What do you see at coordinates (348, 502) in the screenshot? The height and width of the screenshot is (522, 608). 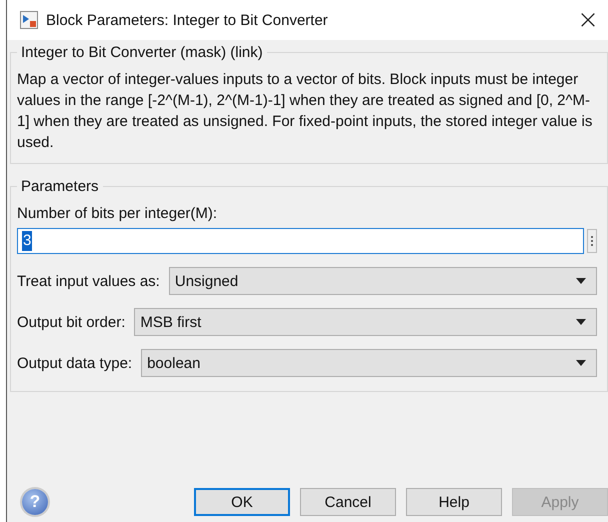 I see `dialog-button: Cancel` at bounding box center [348, 502].